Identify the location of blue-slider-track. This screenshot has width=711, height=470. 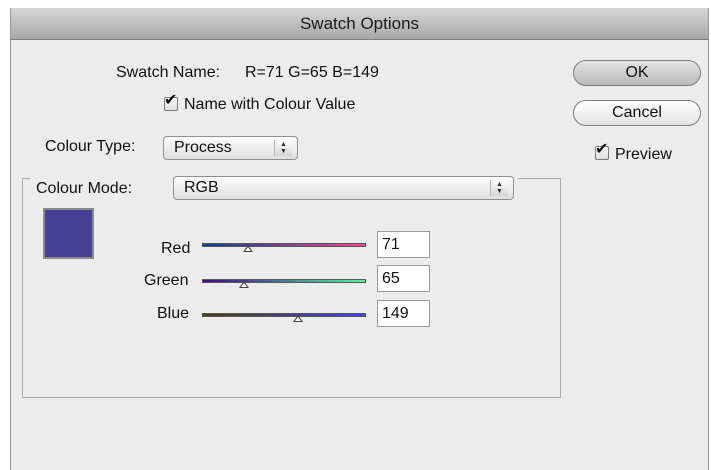
(284, 315).